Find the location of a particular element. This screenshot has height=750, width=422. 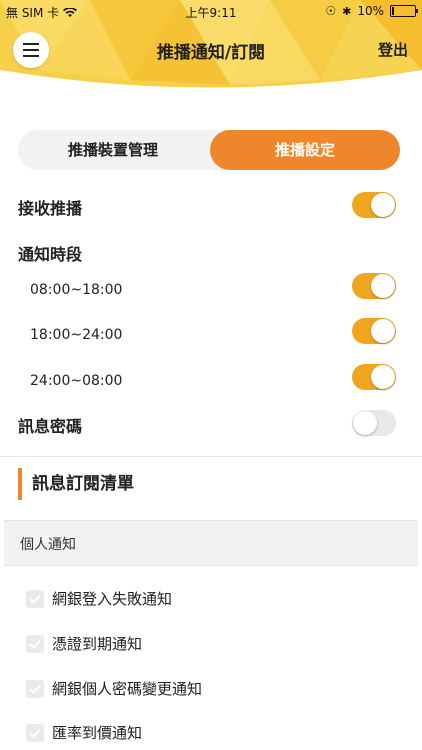

tab-push-settings: 推播設定 is located at coordinates (305, 150).